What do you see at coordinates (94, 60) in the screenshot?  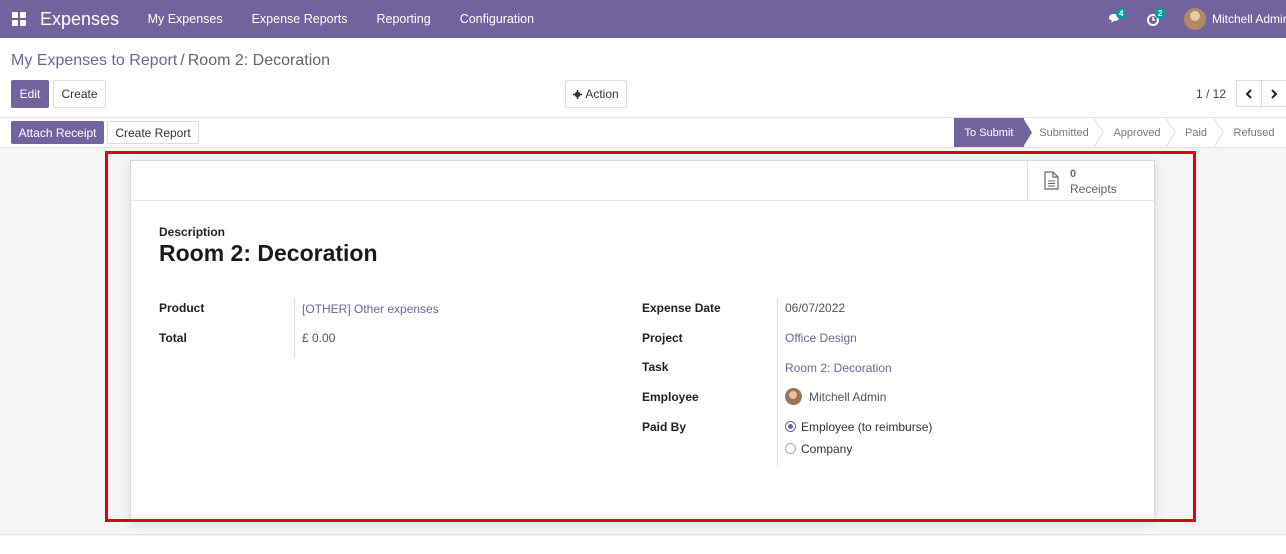 I see `breadcrumb-parent: My Expenses to Report` at bounding box center [94, 60].